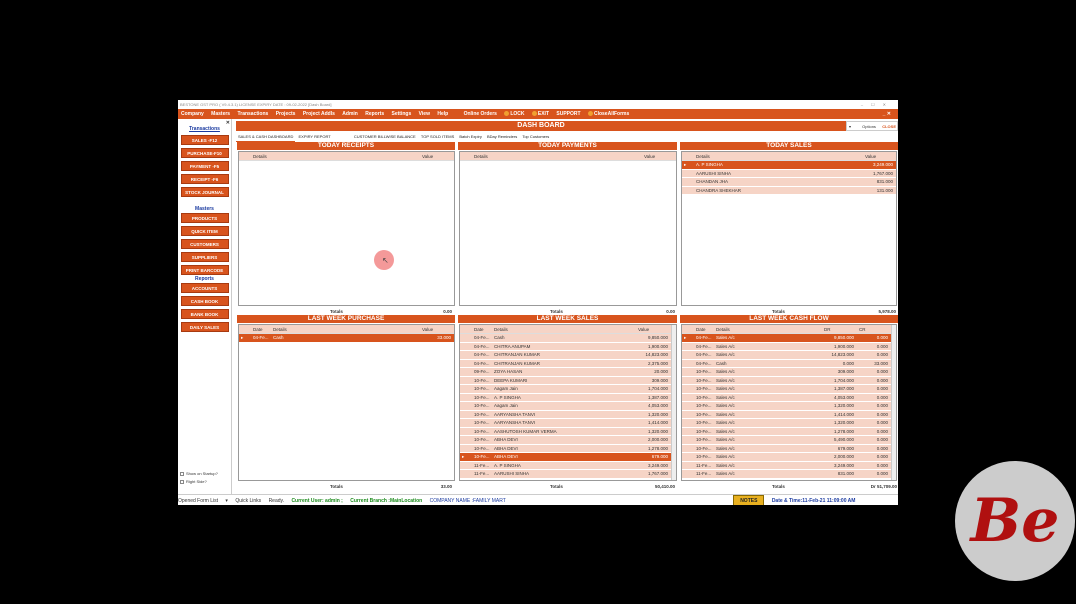  I want to click on tab-top-customers: Top Customers, so click(535, 137).